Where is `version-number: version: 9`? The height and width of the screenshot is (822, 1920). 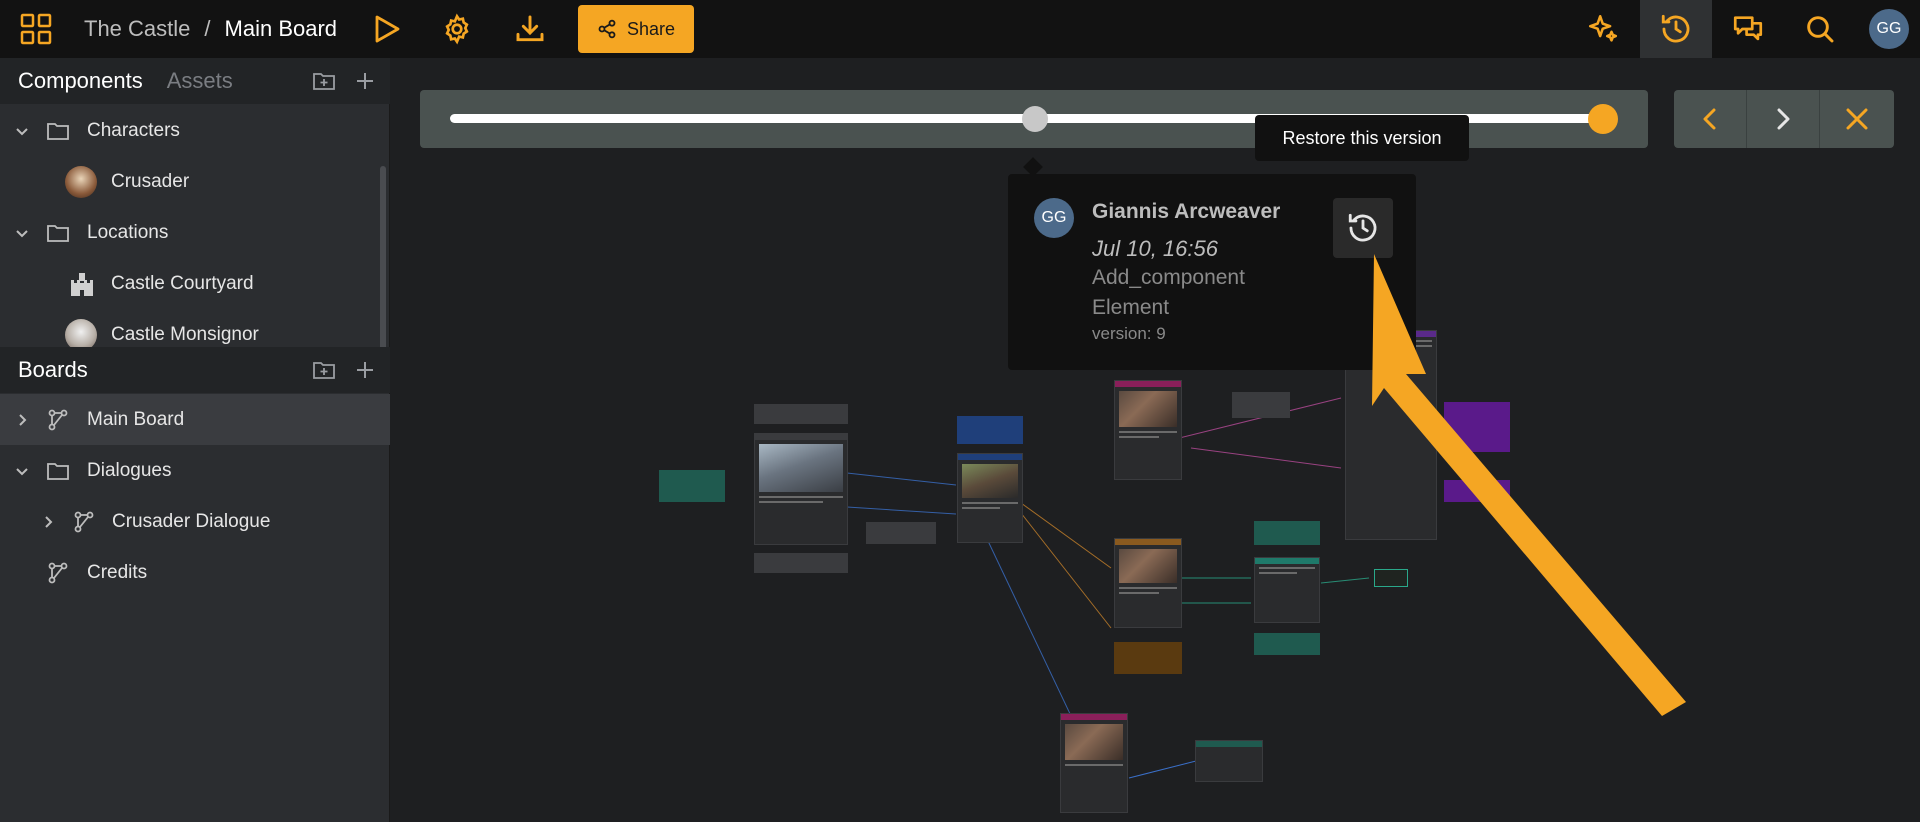 version-number: version: 9 is located at coordinates (1129, 333).